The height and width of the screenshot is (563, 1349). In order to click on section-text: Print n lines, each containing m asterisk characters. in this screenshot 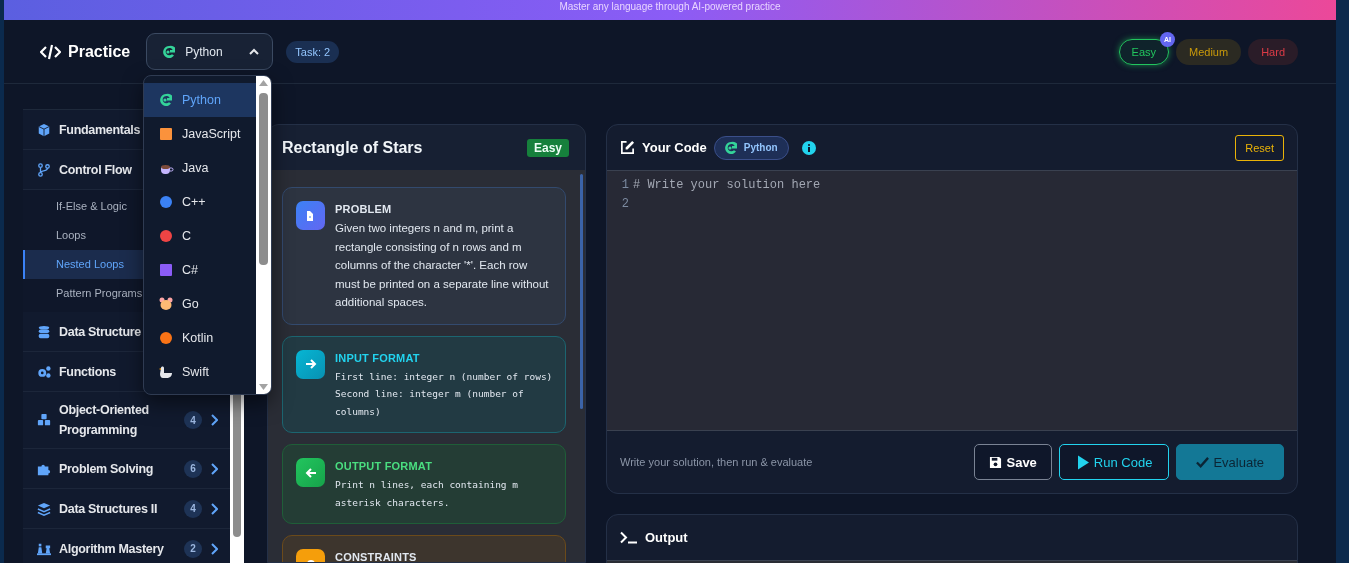, I will do `click(427, 494)`.